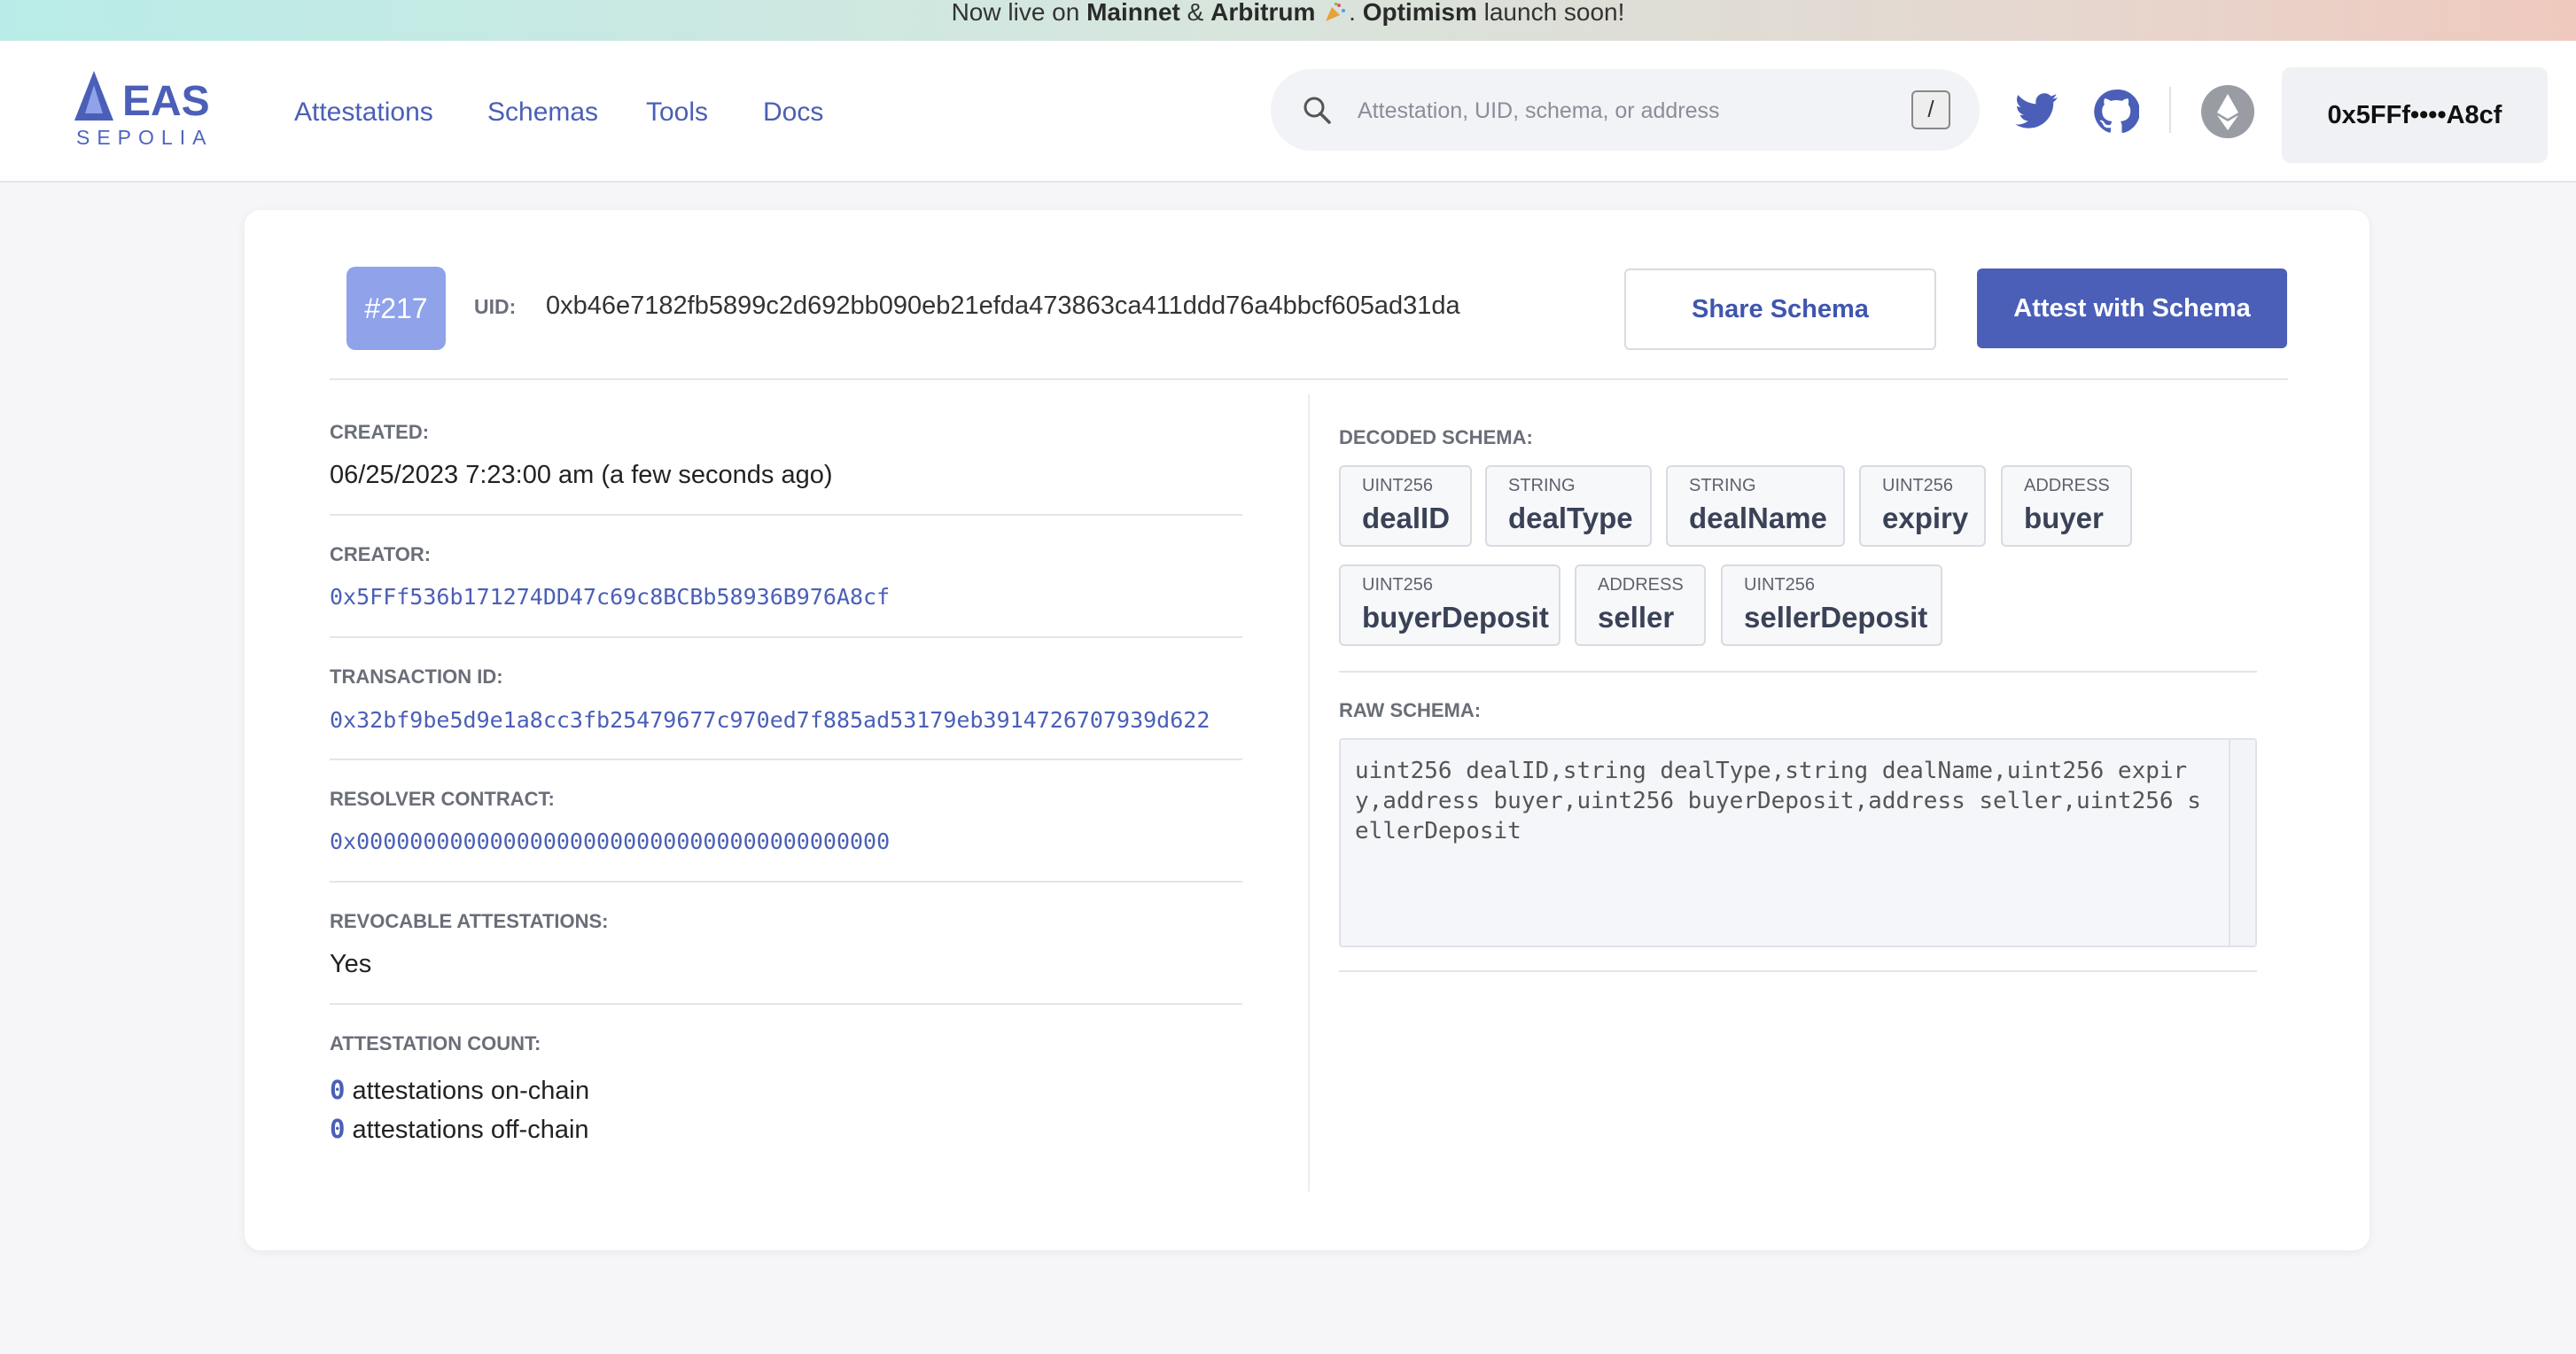 This screenshot has width=2576, height=1354. Describe the element at coordinates (496, 307) in the screenshot. I see `uid-label: UID:` at that location.